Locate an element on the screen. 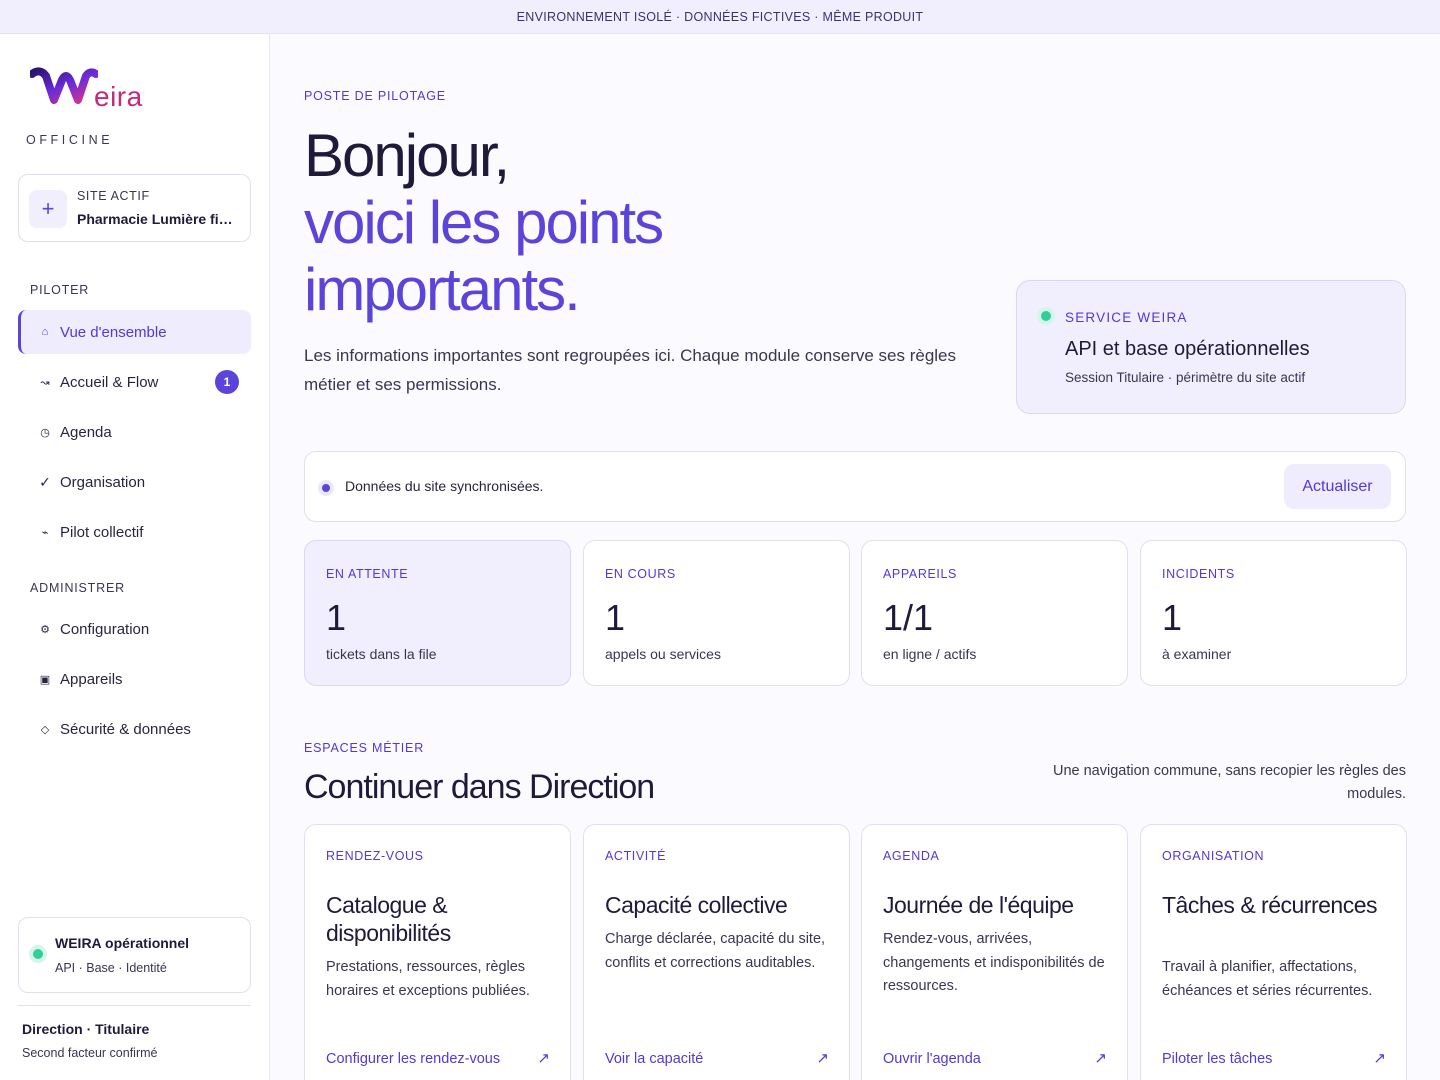 Image resolution: width=1440 pixels, height=1080 pixels. brand-subtitle: OFFICINE is located at coordinates (70, 140).